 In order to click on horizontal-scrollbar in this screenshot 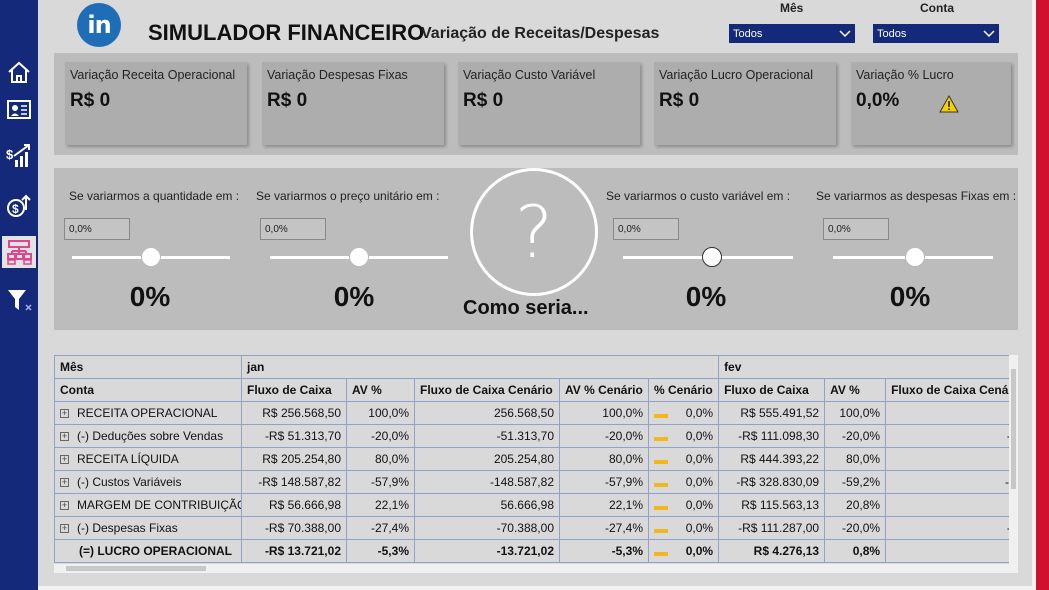, I will do `click(536, 568)`.